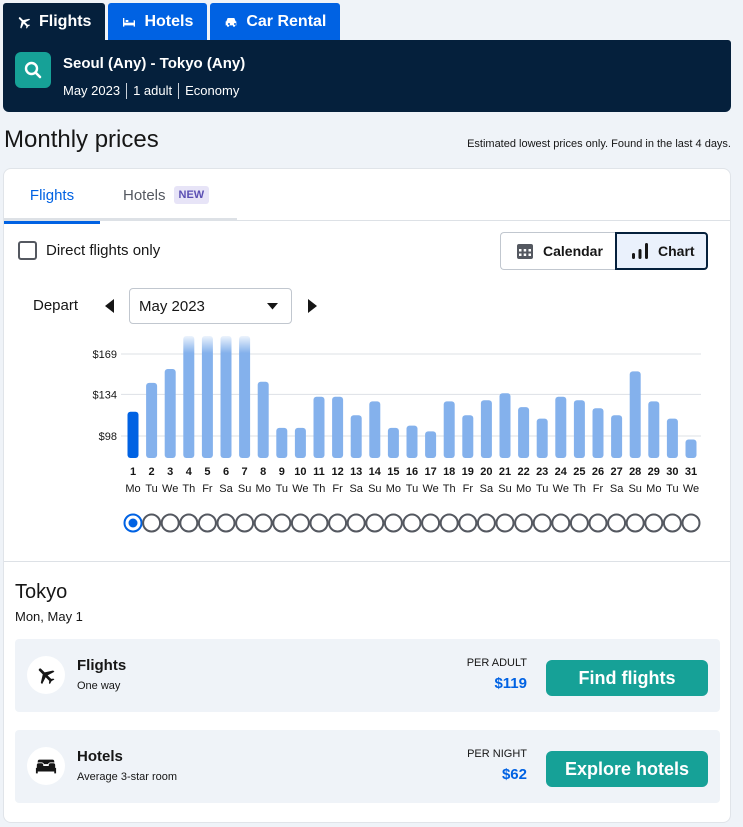 The image size is (743, 827). I want to click on day-label: 22, so click(523, 472).